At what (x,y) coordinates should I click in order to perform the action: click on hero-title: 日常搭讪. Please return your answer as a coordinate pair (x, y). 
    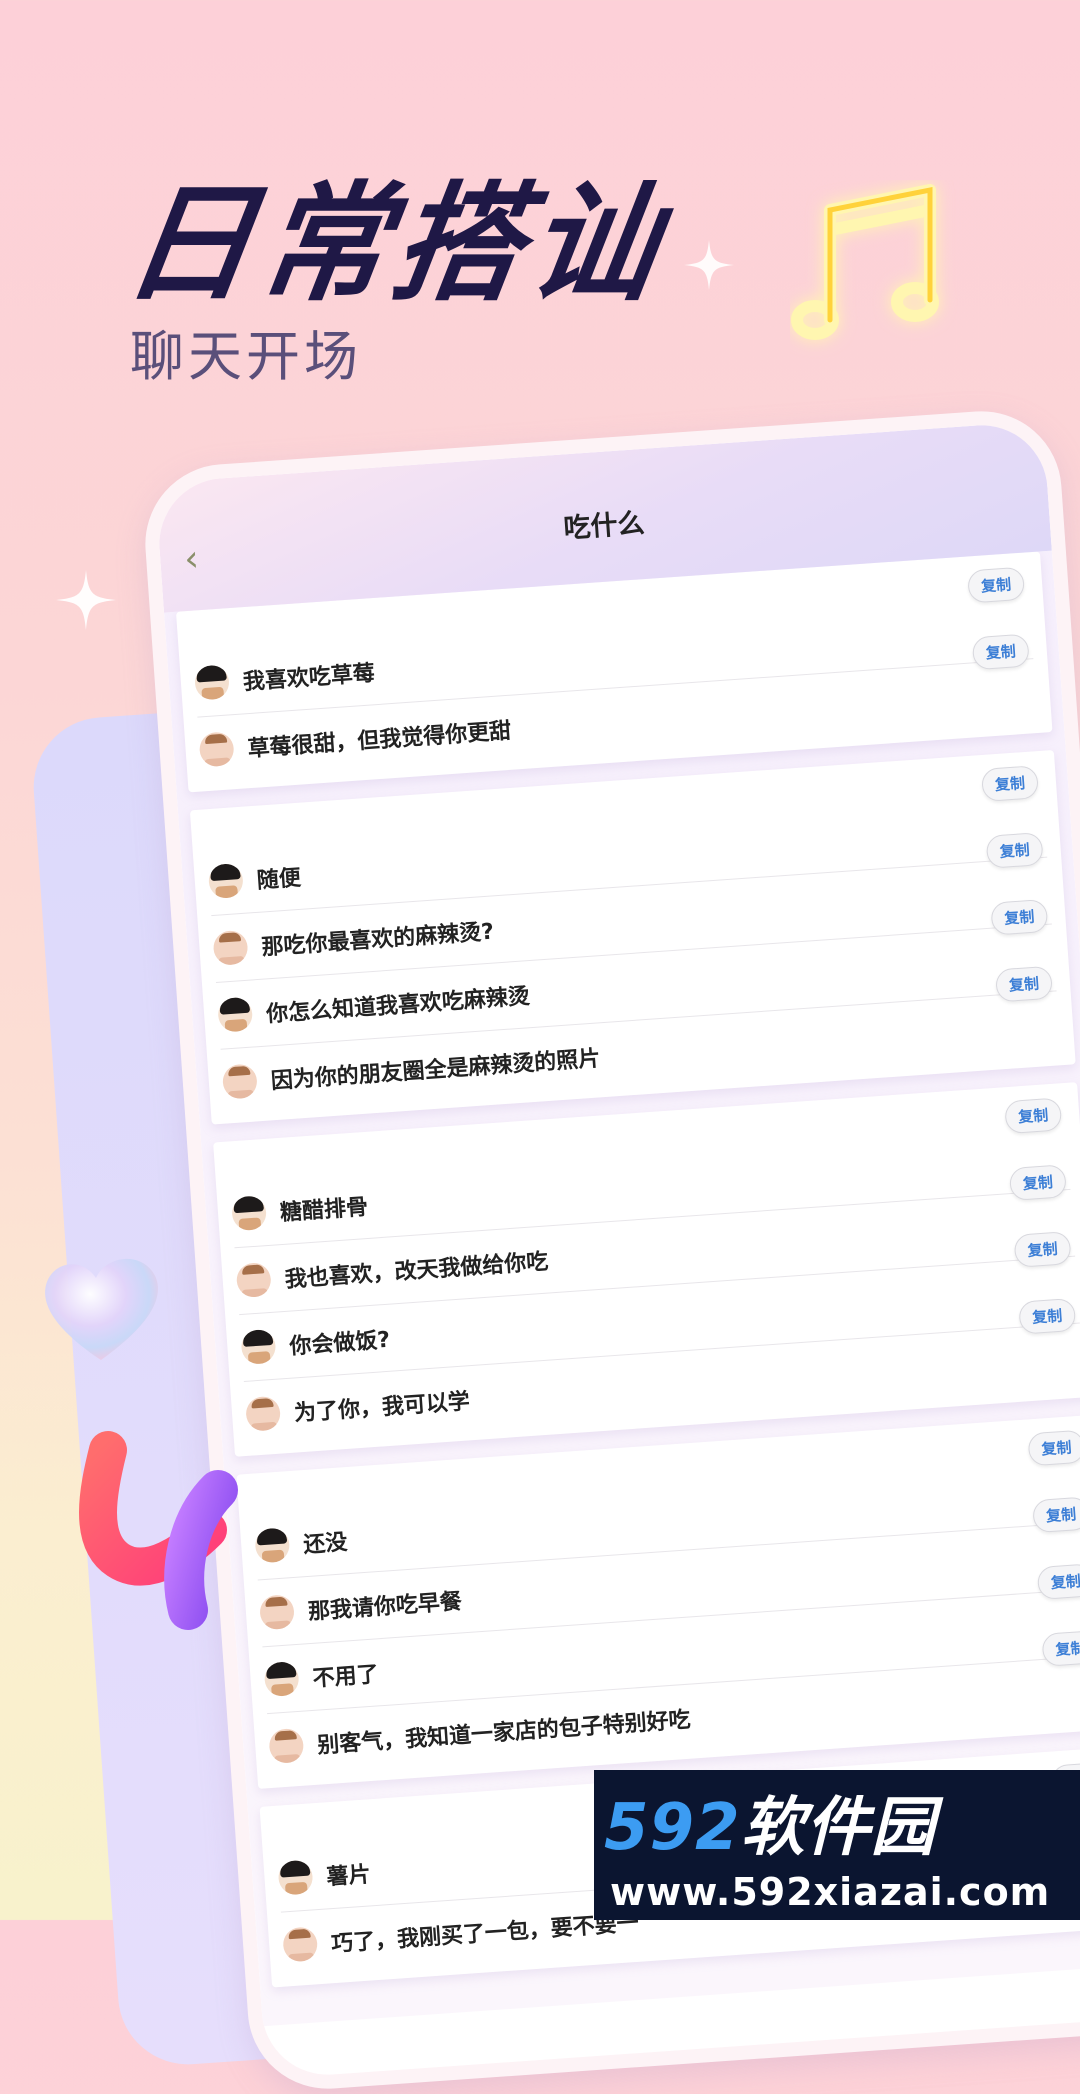
    Looking at the image, I should click on (394, 244).